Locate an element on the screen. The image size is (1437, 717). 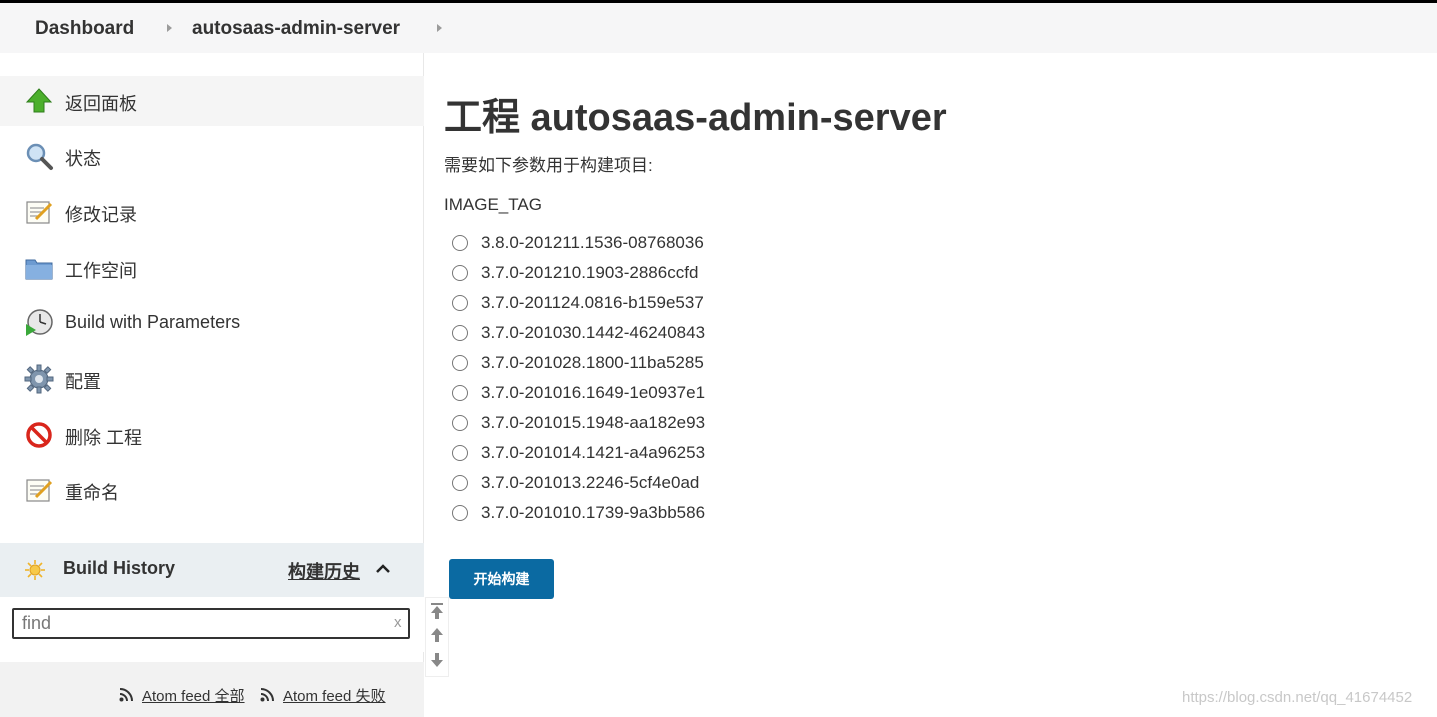
breadcrumb-dashboard: Dashboard is located at coordinates (84, 29).